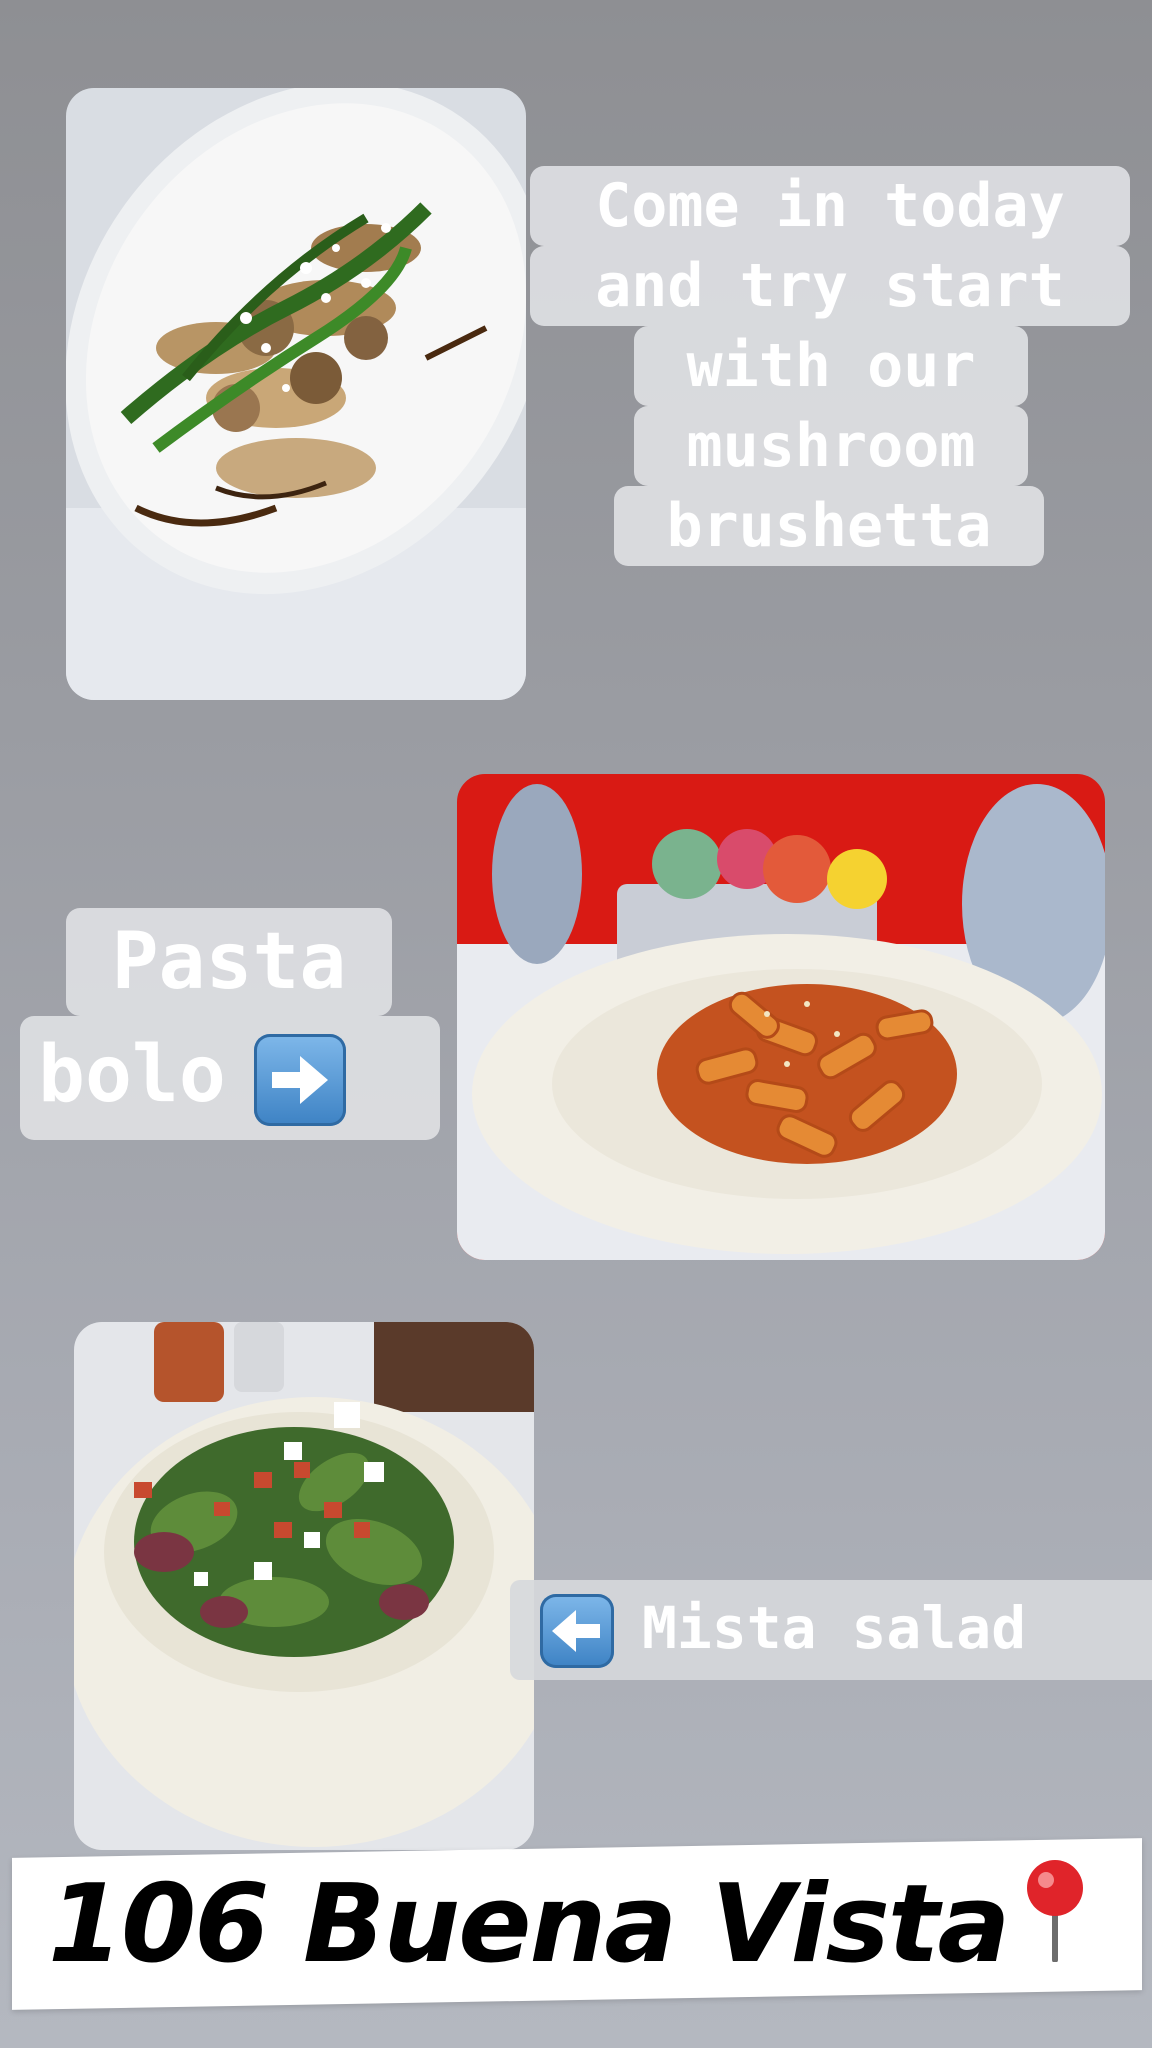  Describe the element at coordinates (834, 1628) in the screenshot. I see `salad-caption-text: Mista salad` at that location.